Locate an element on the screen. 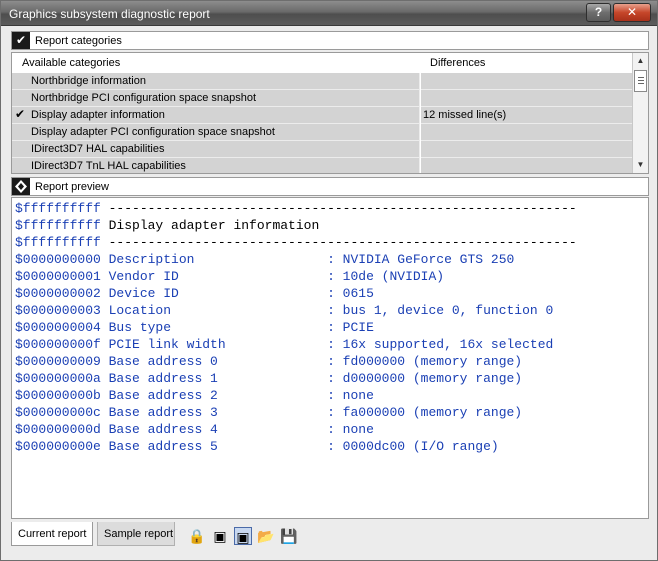 The width and height of the screenshot is (658, 561). list-item: IDirect3D7 HAL capabilities is located at coordinates (322, 149).